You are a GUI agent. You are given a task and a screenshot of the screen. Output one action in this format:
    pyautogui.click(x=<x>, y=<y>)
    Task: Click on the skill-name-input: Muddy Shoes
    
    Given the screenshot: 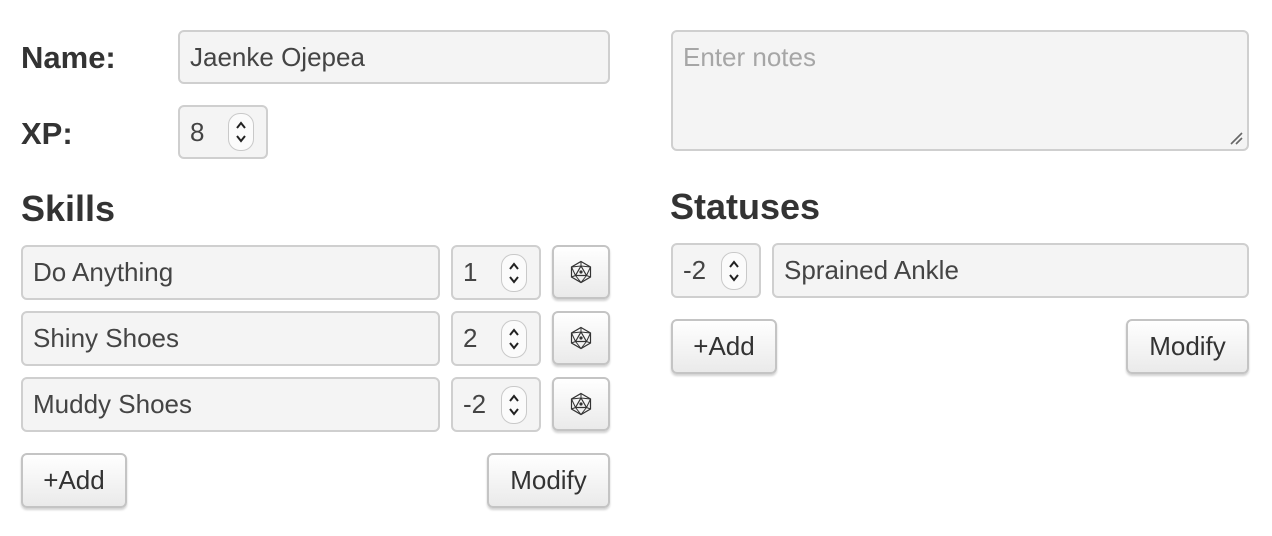 What is the action you would take?
    pyautogui.click(x=230, y=404)
    